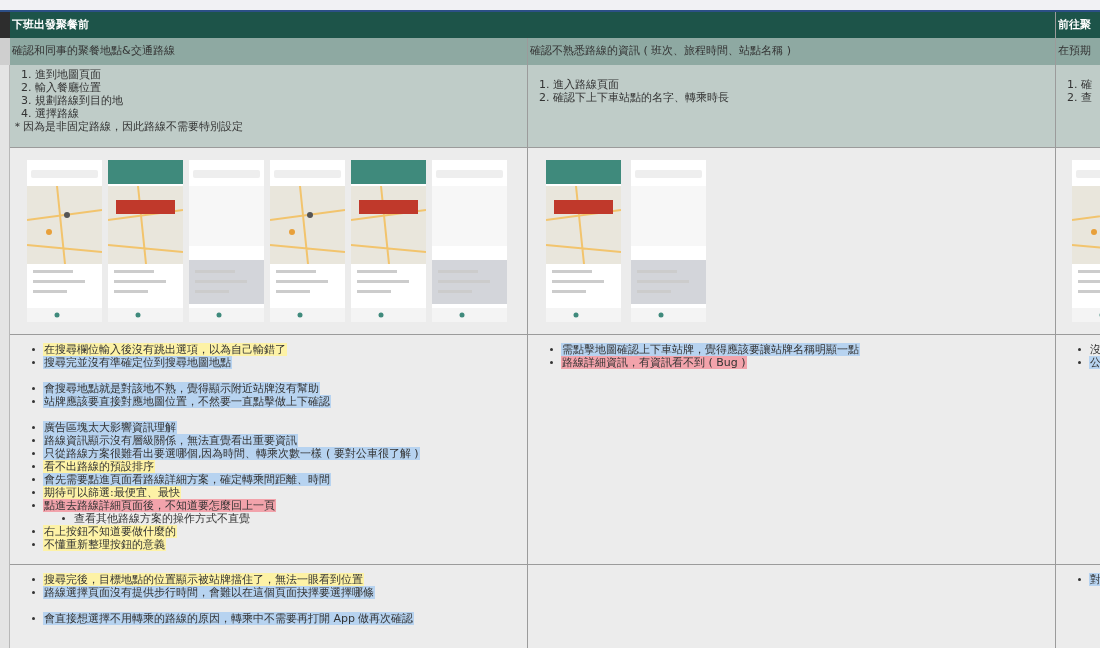 The width and height of the screenshot is (1100, 648). I want to click on section-title: 前往聚, so click(1074, 24).